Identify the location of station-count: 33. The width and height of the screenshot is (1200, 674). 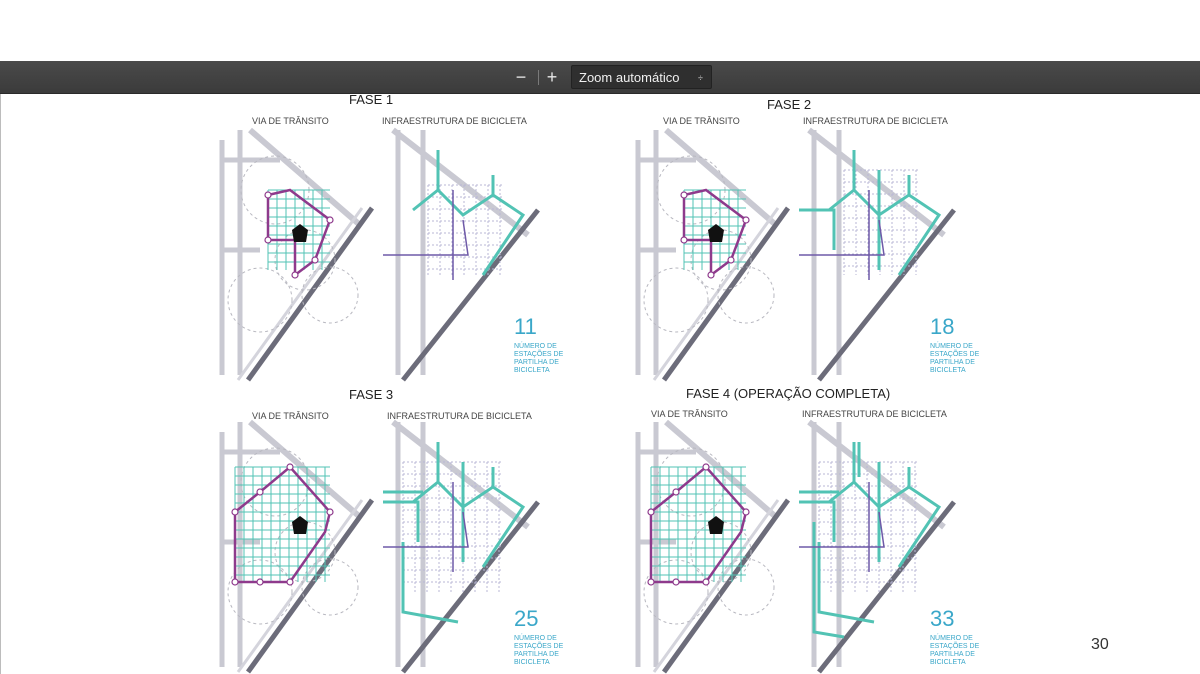
(942, 618).